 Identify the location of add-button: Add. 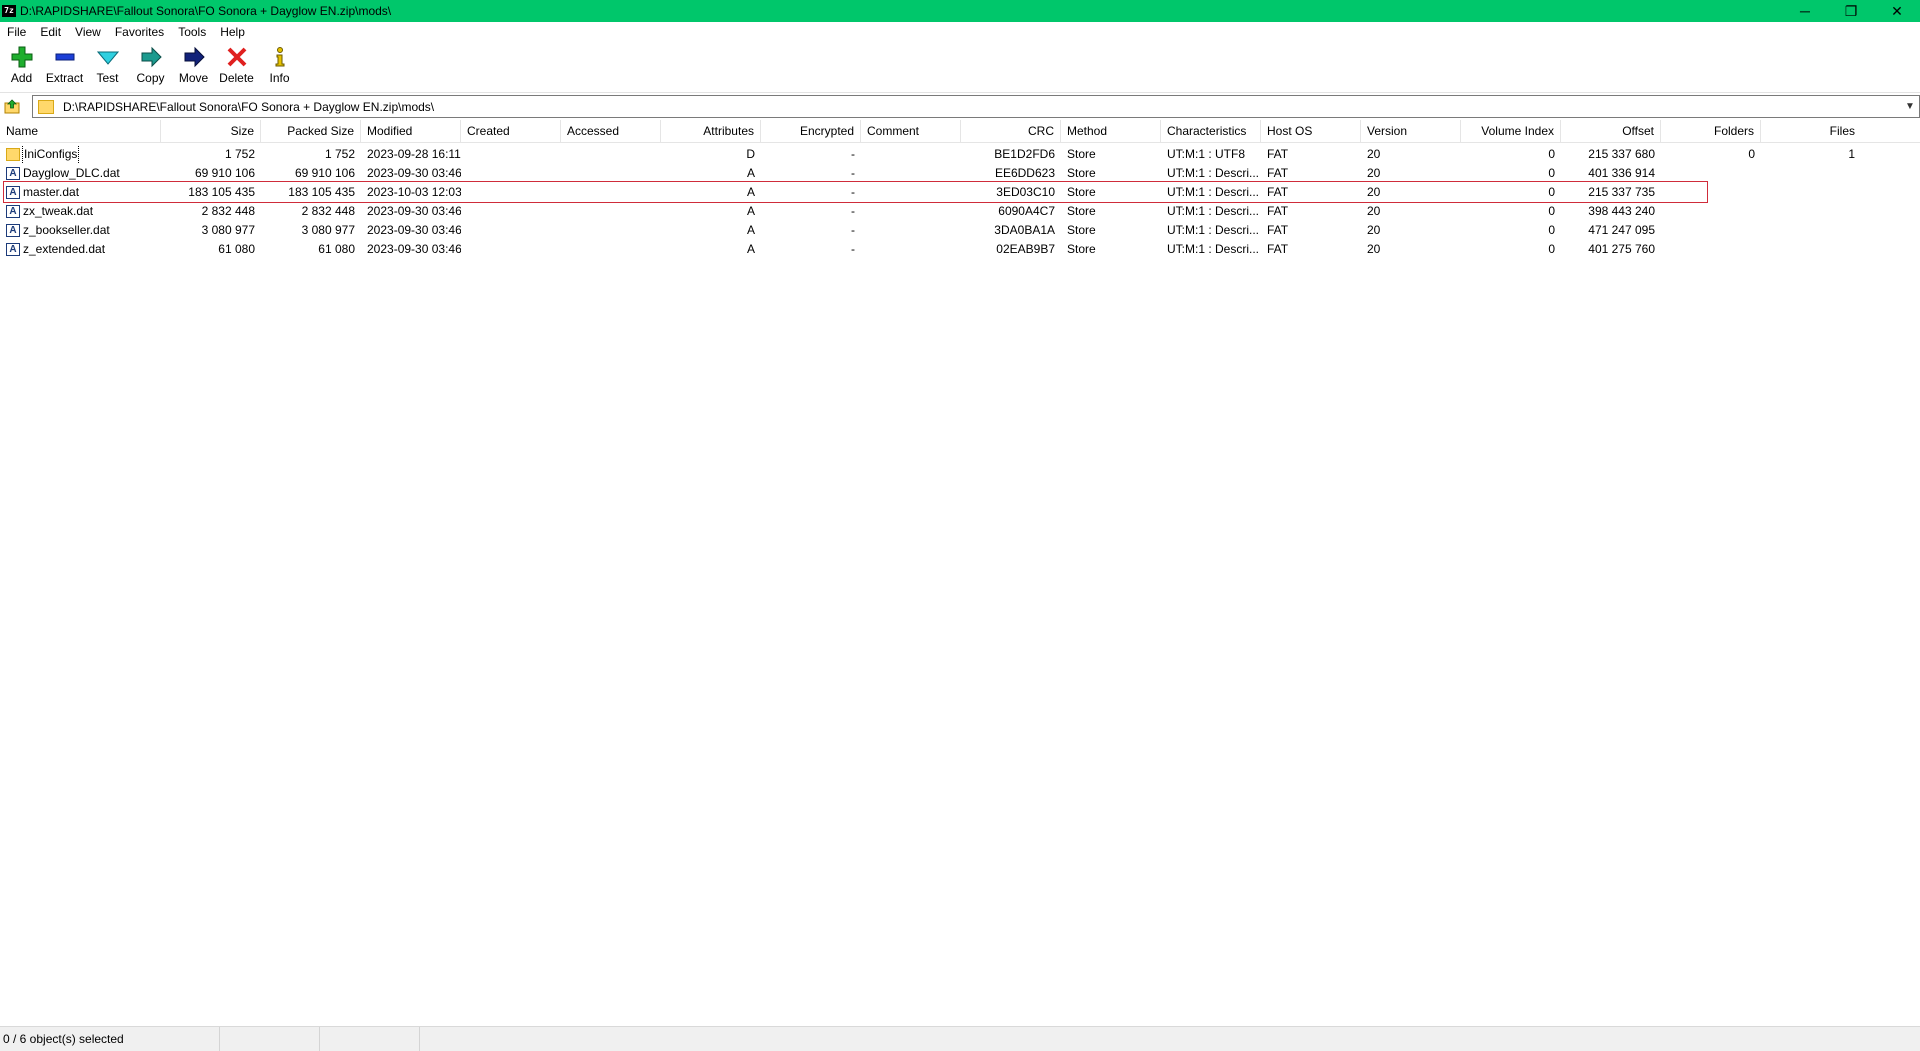
(21, 67).